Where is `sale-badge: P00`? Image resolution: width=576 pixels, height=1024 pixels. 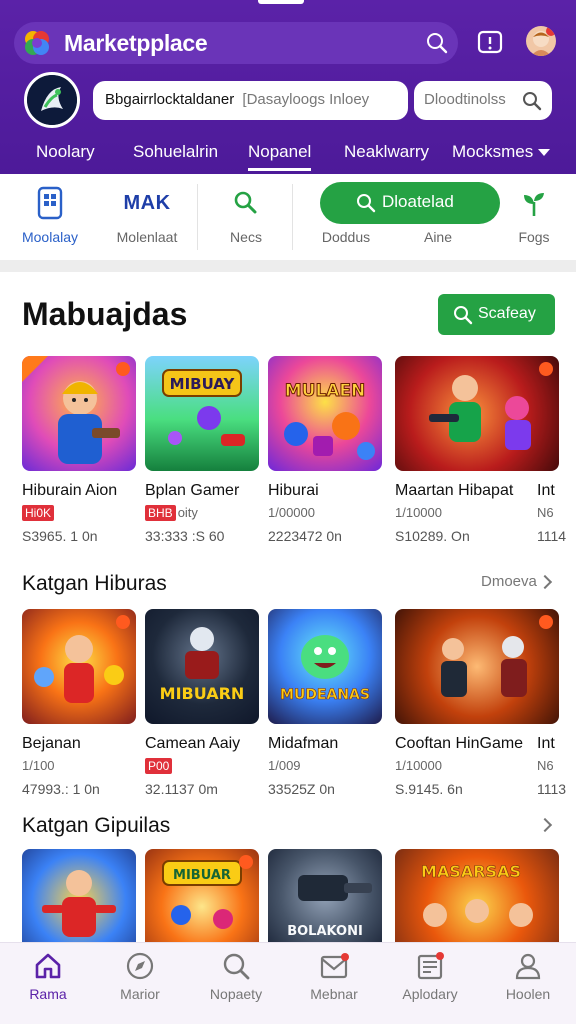 sale-badge: P00 is located at coordinates (159, 766).